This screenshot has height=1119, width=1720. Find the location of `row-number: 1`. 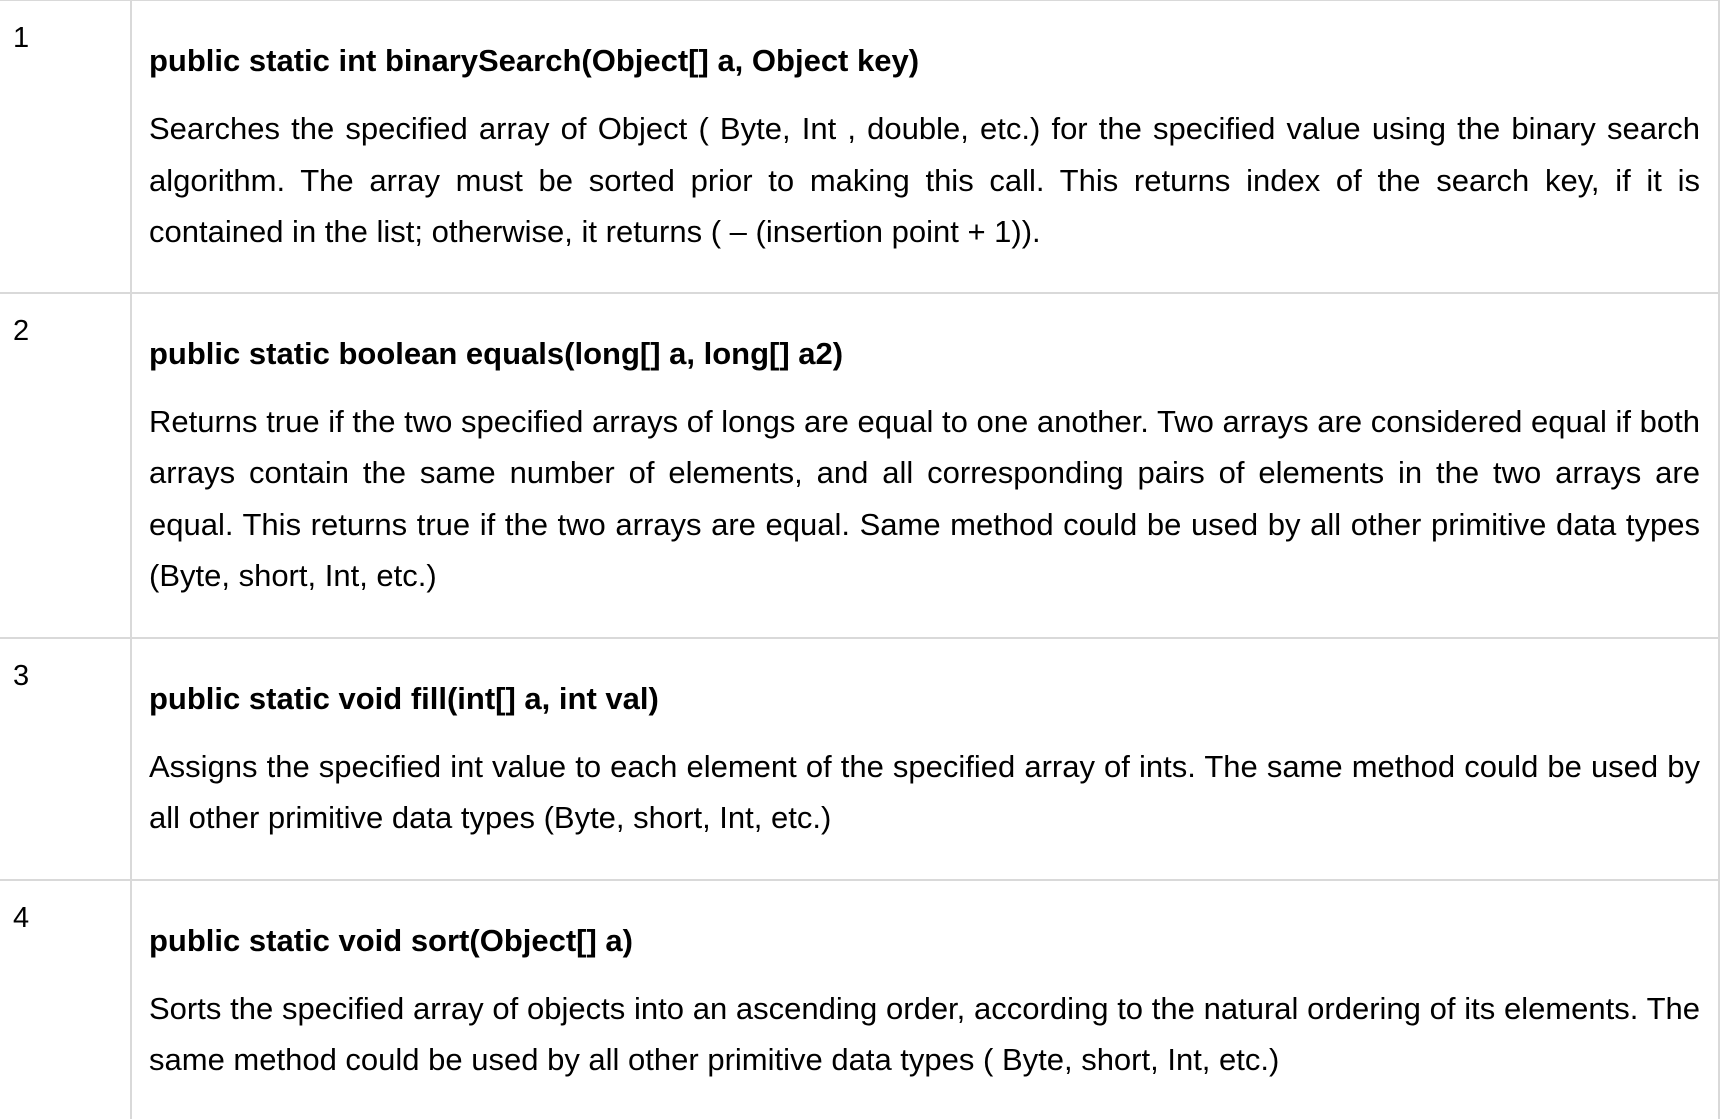

row-number: 1 is located at coordinates (66, 147).